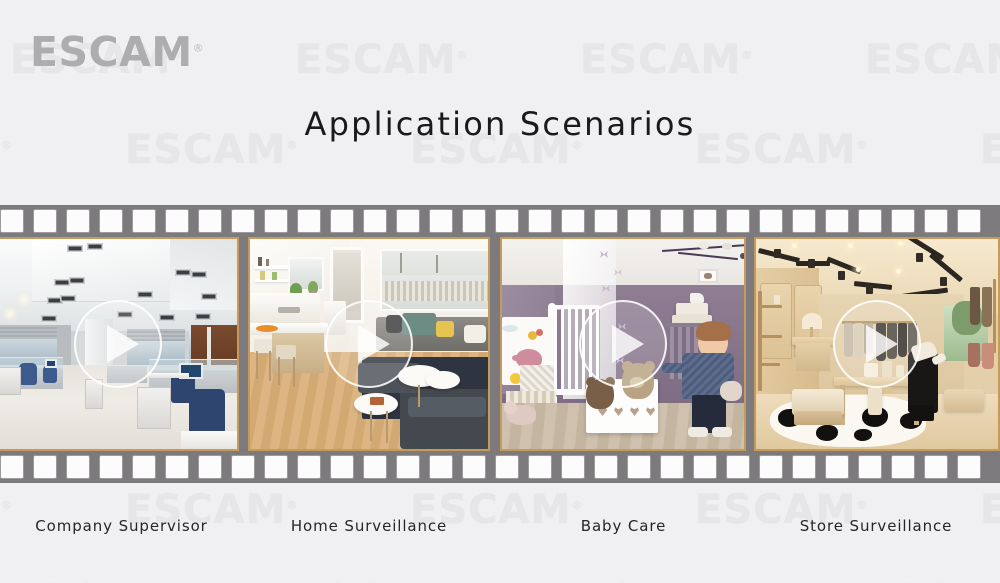 The image size is (1000, 583). Describe the element at coordinates (121, 526) in the screenshot. I see `caption-company-supervisor: Company Supervisor` at that location.